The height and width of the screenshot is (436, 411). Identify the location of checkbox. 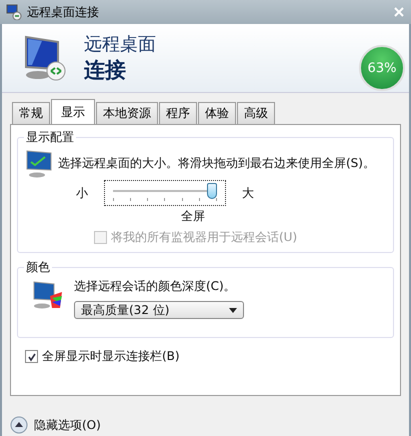
(31, 356).